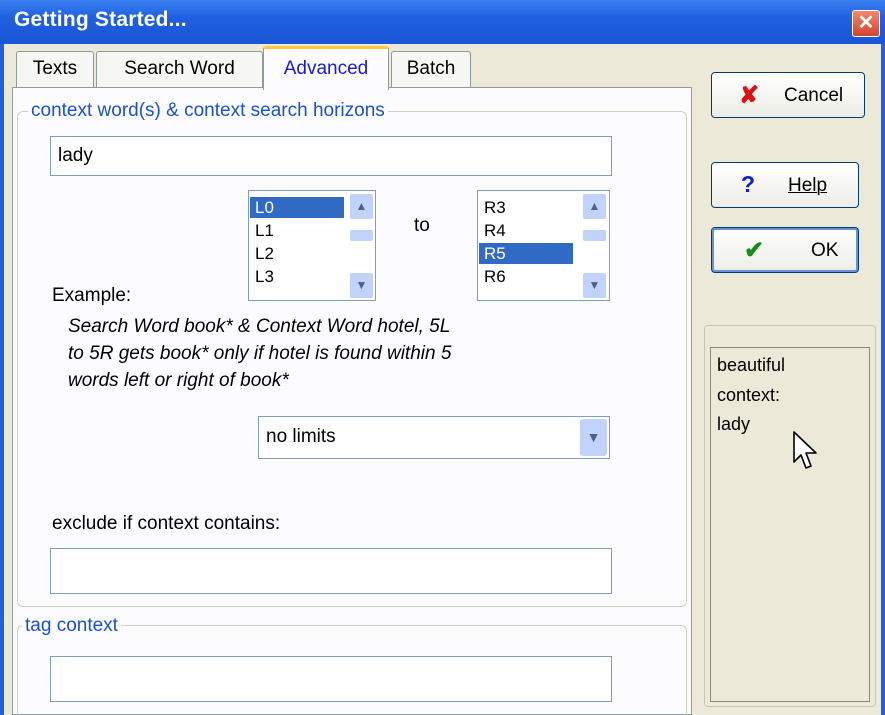  I want to click on chevron-down-icon: ▼, so click(593, 437).